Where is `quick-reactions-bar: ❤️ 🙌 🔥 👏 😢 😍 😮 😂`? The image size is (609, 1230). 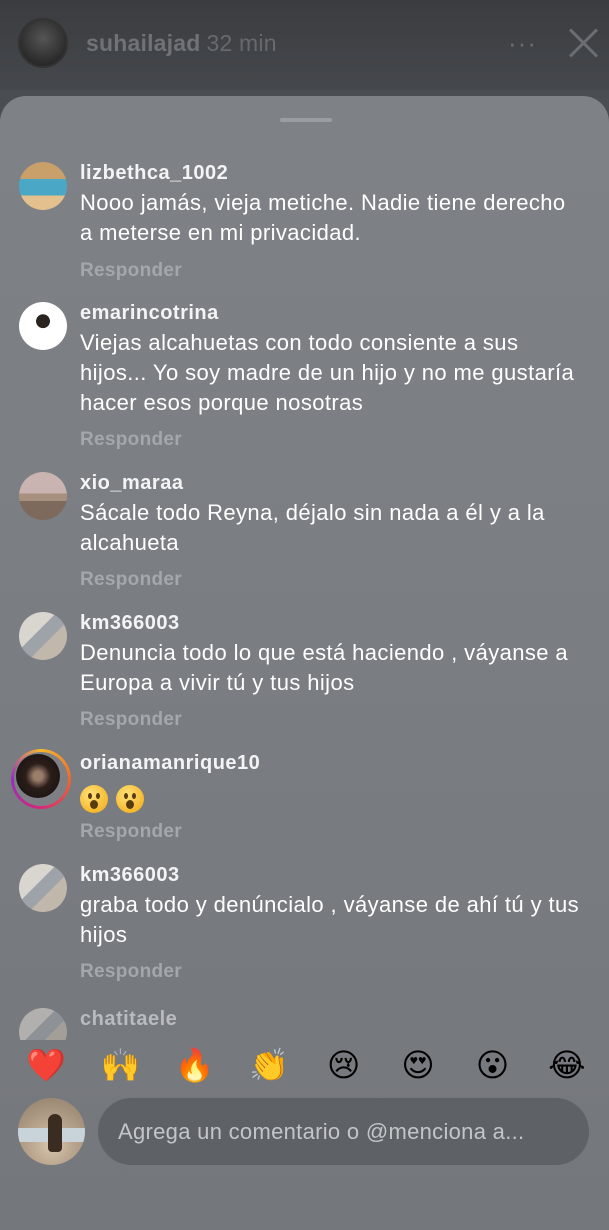
quick-reactions-bar: ❤️ 🙌 🔥 👏 😢 😍 😮 😂 is located at coordinates (304, 1065).